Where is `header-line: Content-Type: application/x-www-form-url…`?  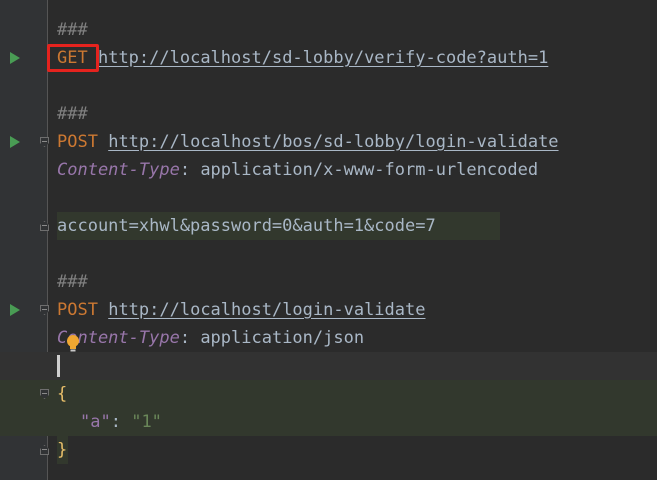
header-line: Content-Type: application/x-www-form-url… is located at coordinates (298, 170).